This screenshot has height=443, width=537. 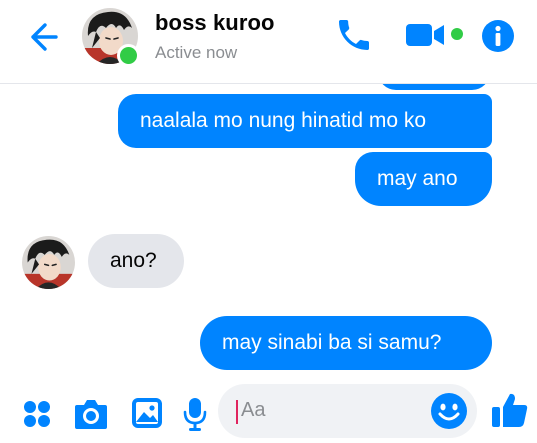 I want to click on more-actions-button, so click(x=37, y=414).